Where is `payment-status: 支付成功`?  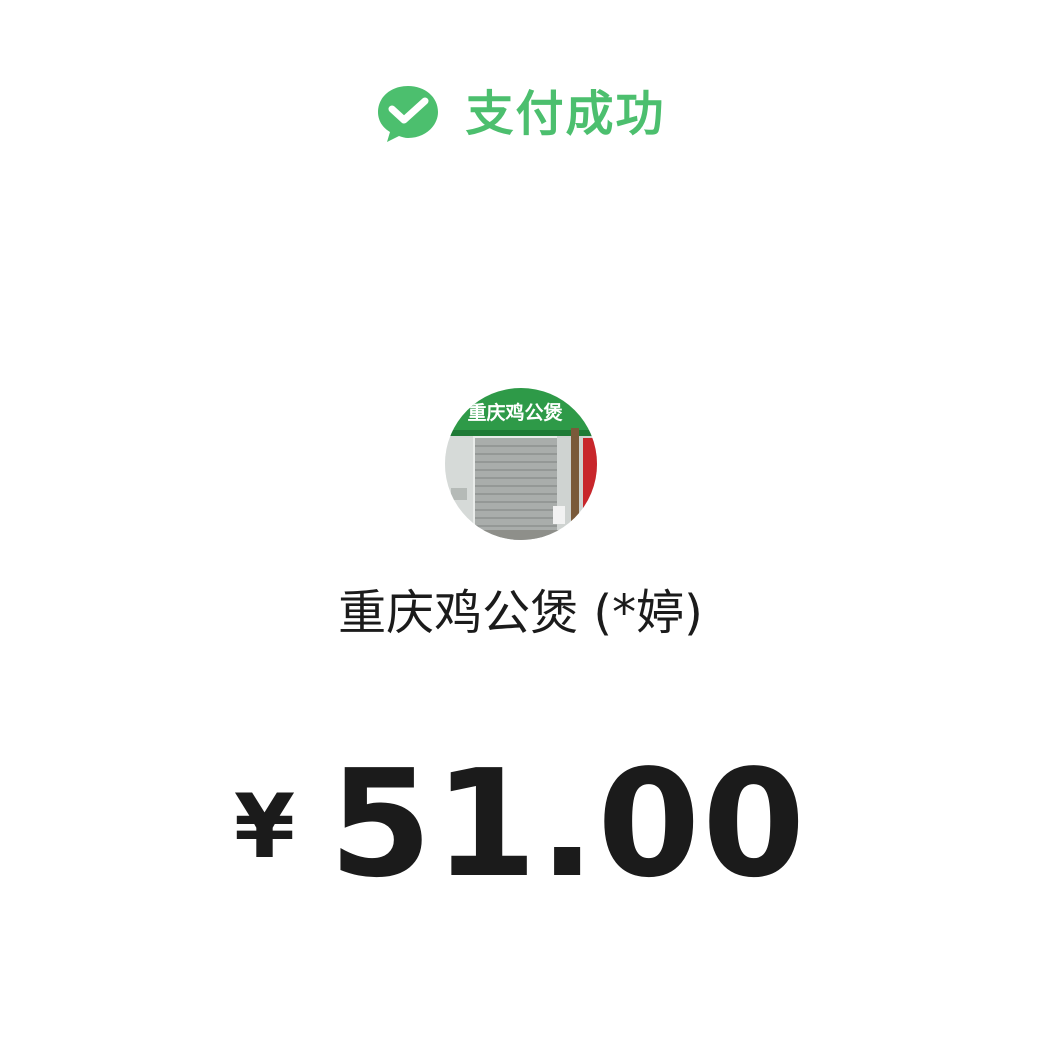 payment-status: 支付成功 is located at coordinates (520, 114).